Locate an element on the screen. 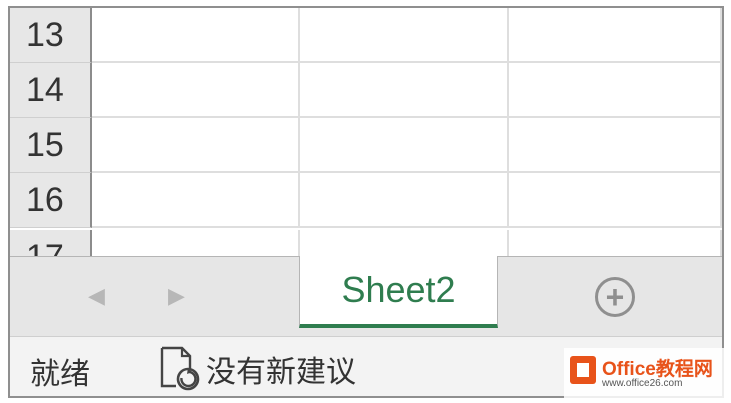 The width and height of the screenshot is (731, 403). plus-icon: + is located at coordinates (615, 297).